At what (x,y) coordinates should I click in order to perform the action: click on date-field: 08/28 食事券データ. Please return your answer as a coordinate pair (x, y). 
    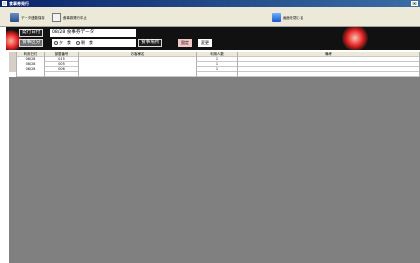
    Looking at the image, I should click on (93, 33).